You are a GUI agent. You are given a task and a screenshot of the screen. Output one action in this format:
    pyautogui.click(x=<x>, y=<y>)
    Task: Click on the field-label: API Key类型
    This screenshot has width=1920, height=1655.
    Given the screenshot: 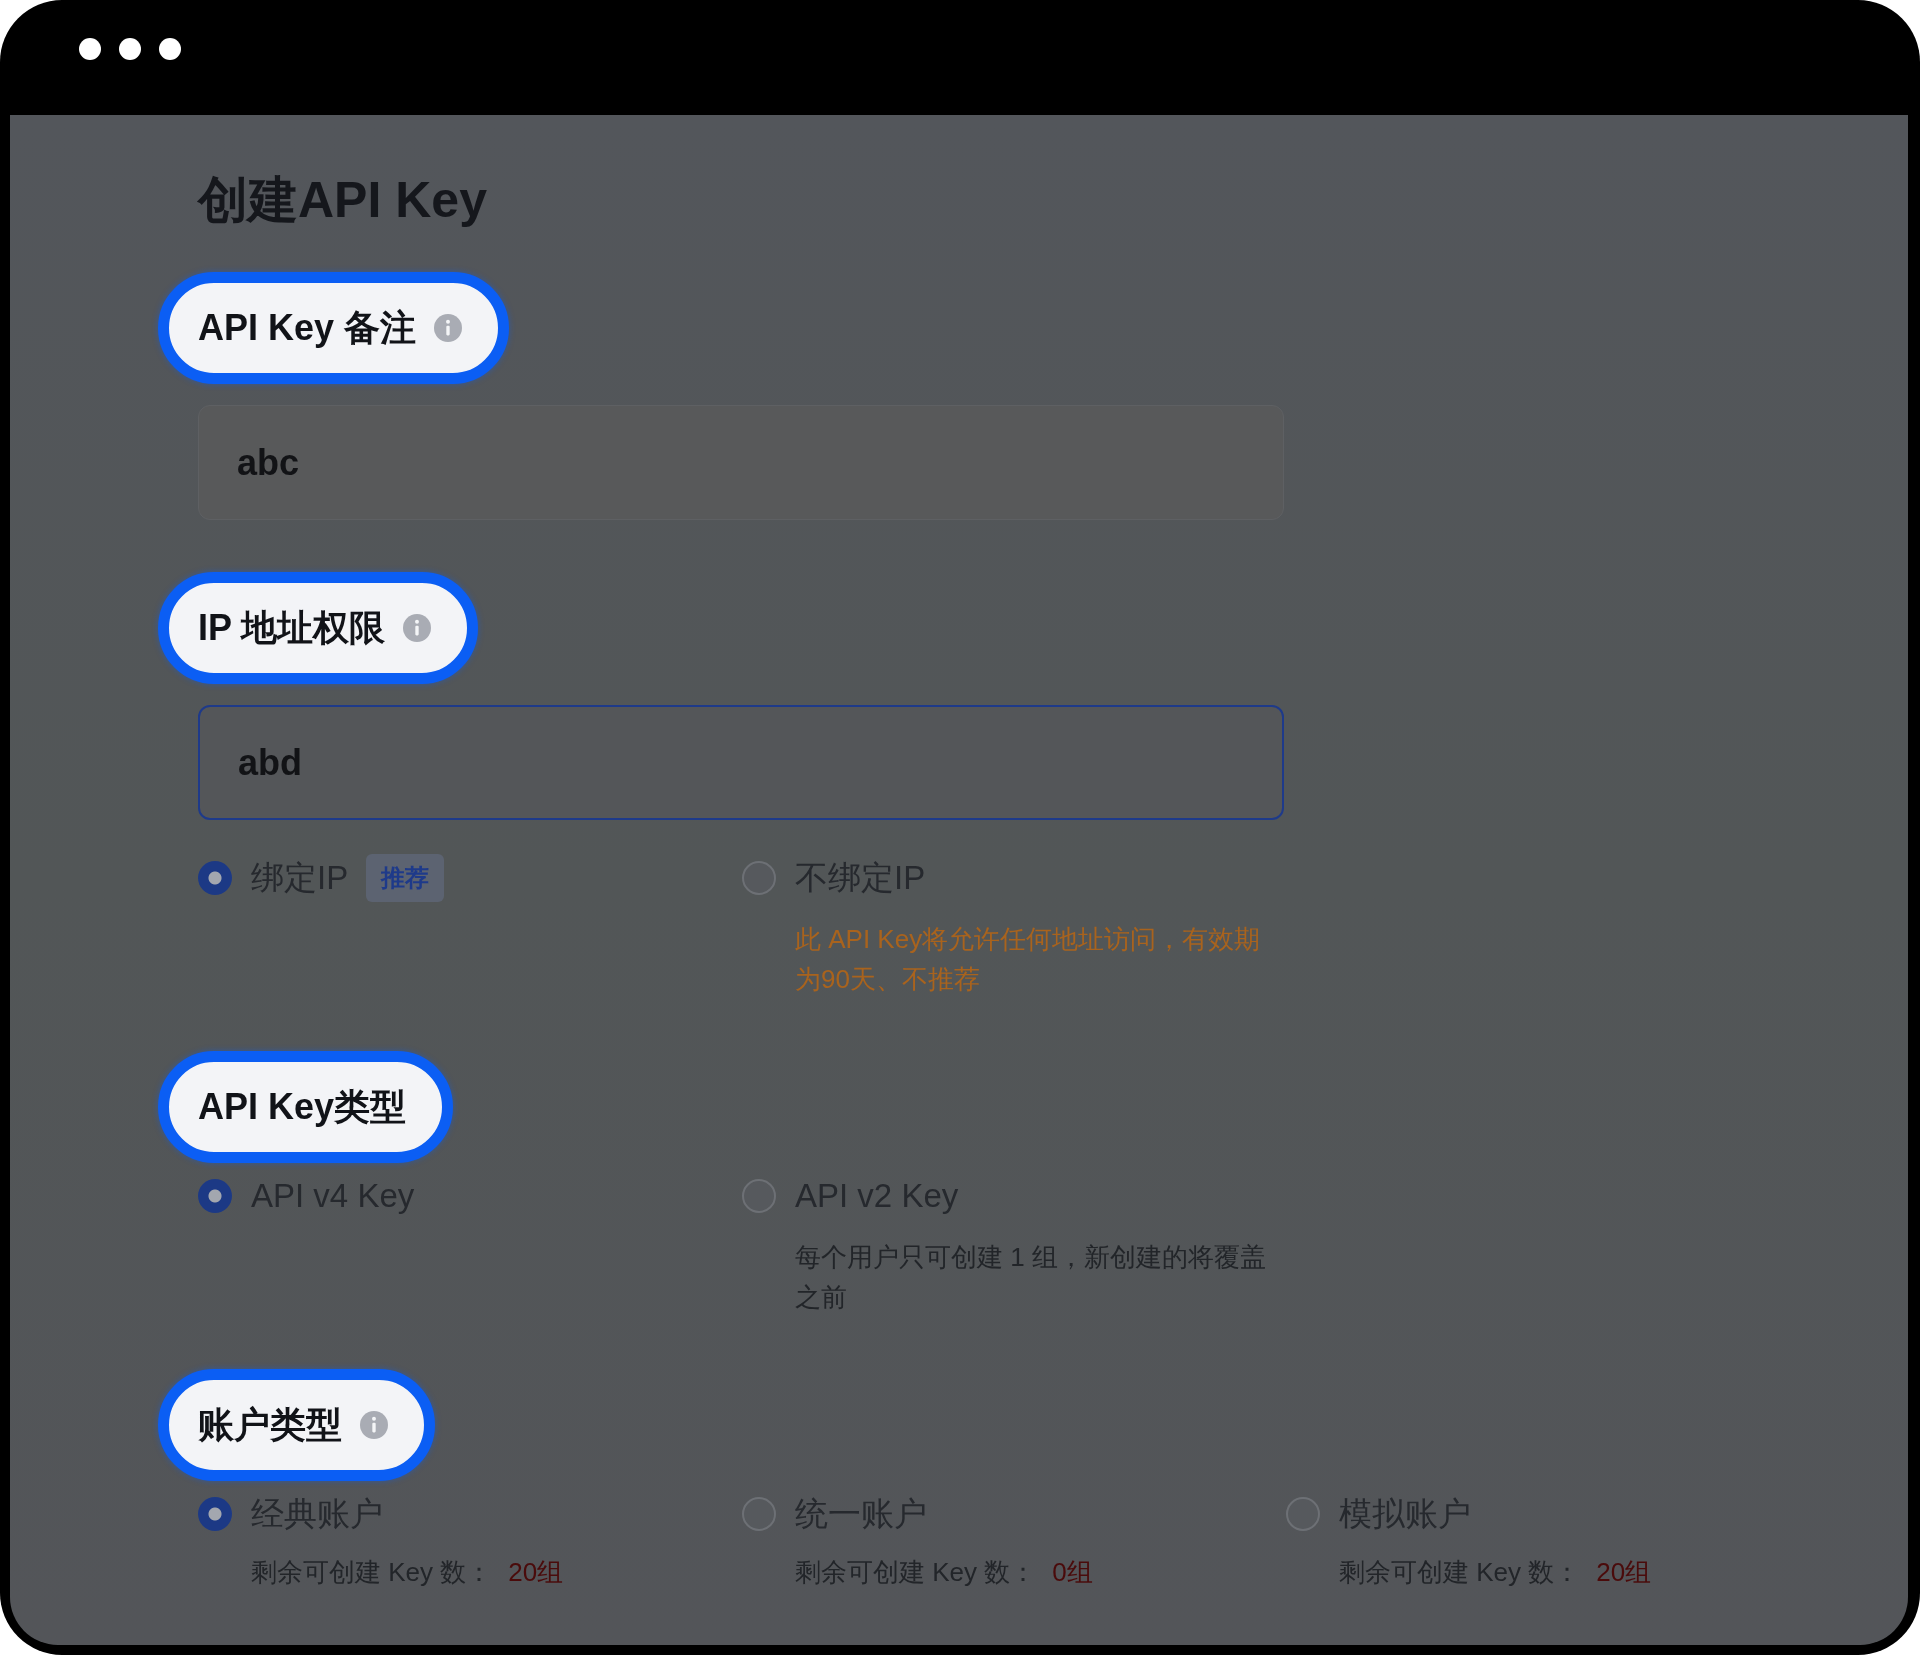 What is the action you would take?
    pyautogui.click(x=302, y=1107)
    